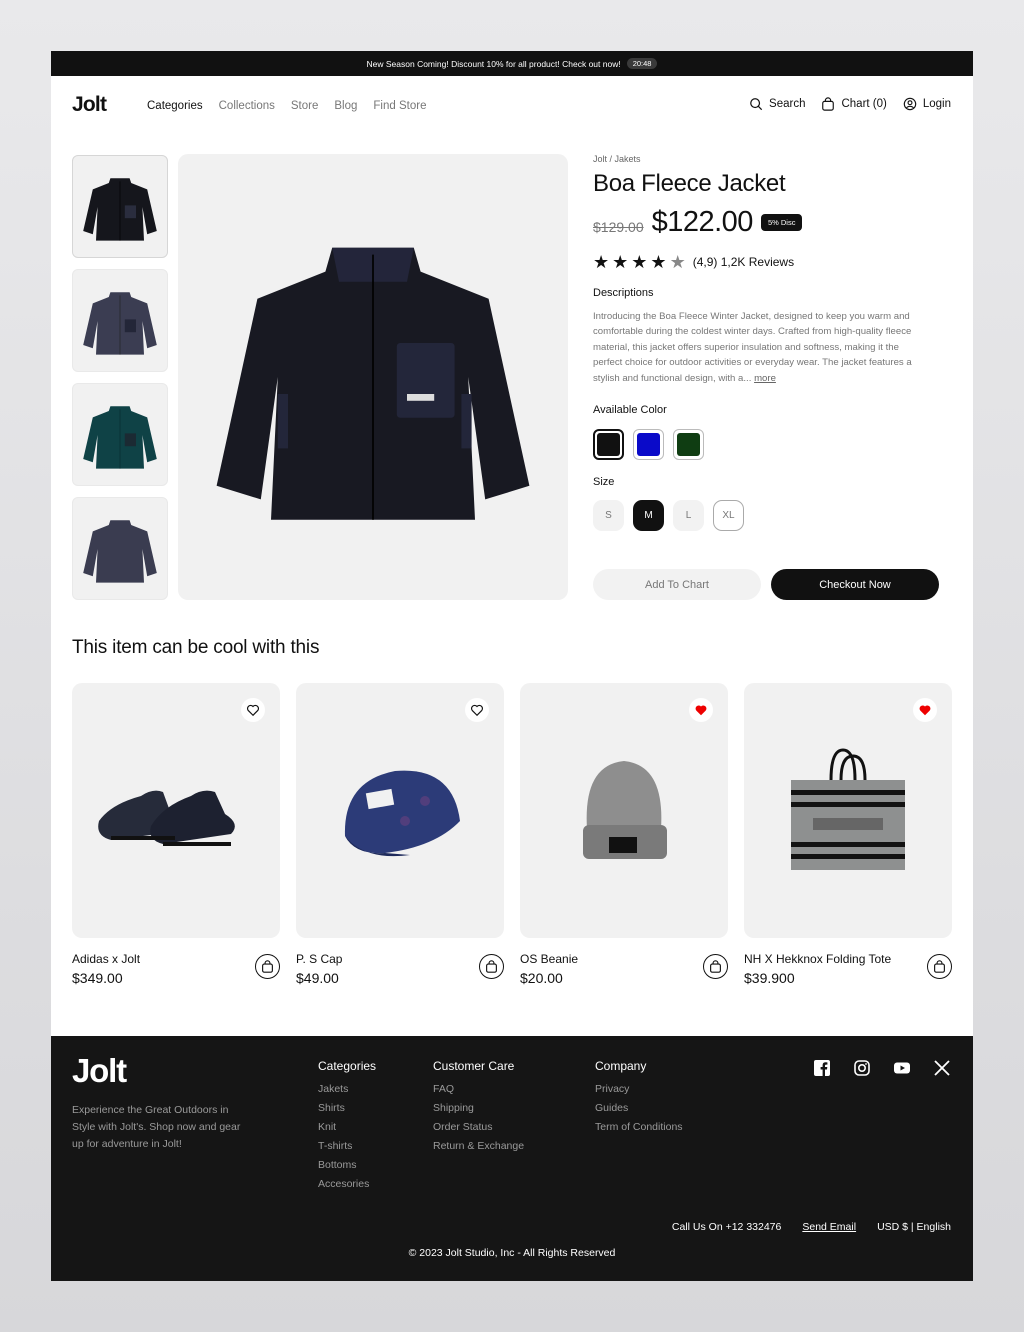 Image resolution: width=1024 pixels, height=1332 pixels. What do you see at coordinates (347, 1184) in the screenshot?
I see `footer-link: Accesories` at bounding box center [347, 1184].